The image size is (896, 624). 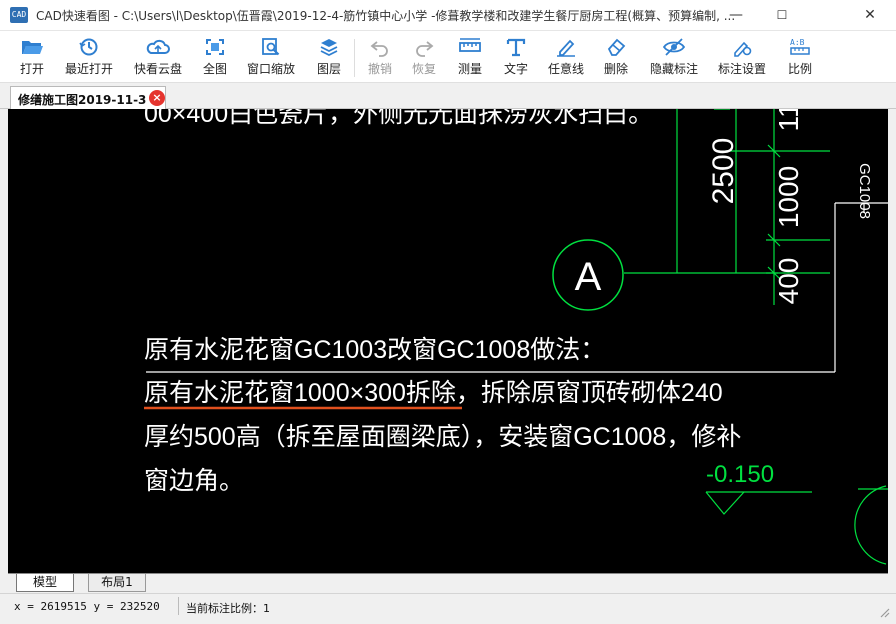 What do you see at coordinates (736, 15) in the screenshot?
I see `minimize-button: —` at bounding box center [736, 15].